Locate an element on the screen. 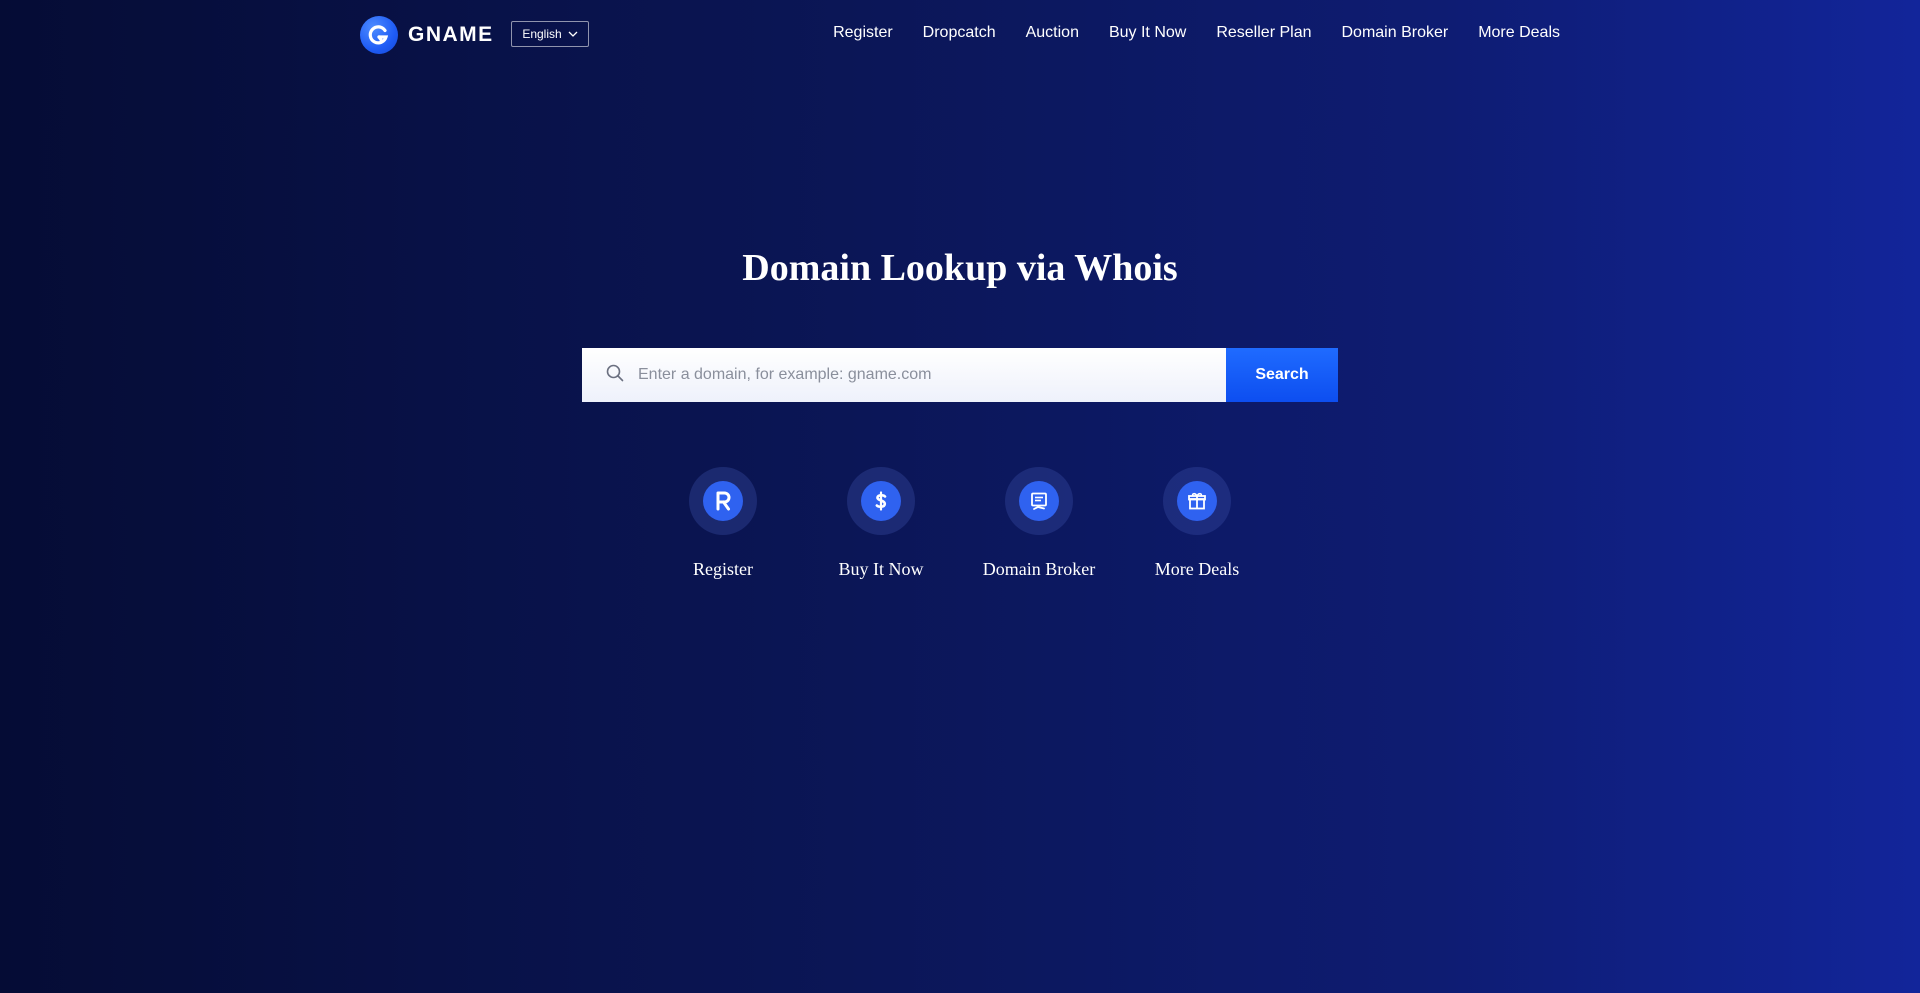  quick-link-register: Register is located at coordinates (723, 523).